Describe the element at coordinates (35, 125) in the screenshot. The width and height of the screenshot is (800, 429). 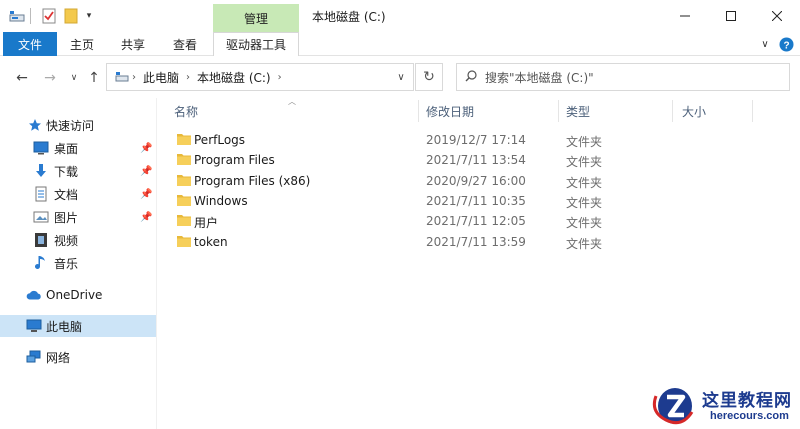
I see `star-icon` at that location.